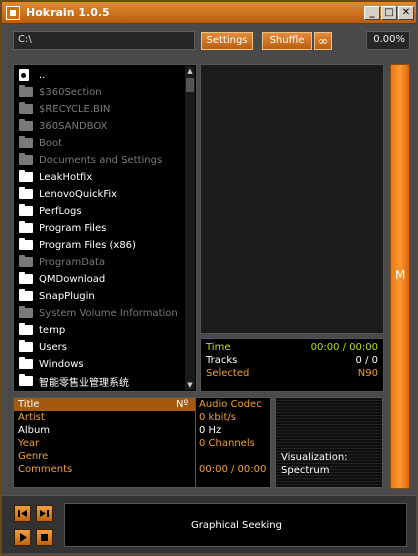  I want to click on file-name: ProgramData, so click(72, 262).